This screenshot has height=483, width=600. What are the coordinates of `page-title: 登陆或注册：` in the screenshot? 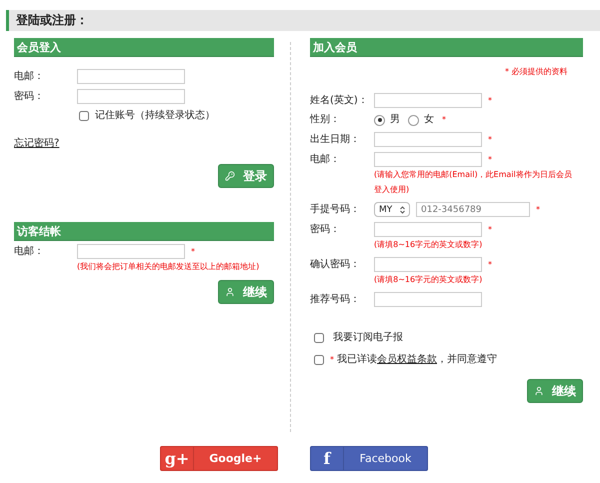 It's located at (303, 20).